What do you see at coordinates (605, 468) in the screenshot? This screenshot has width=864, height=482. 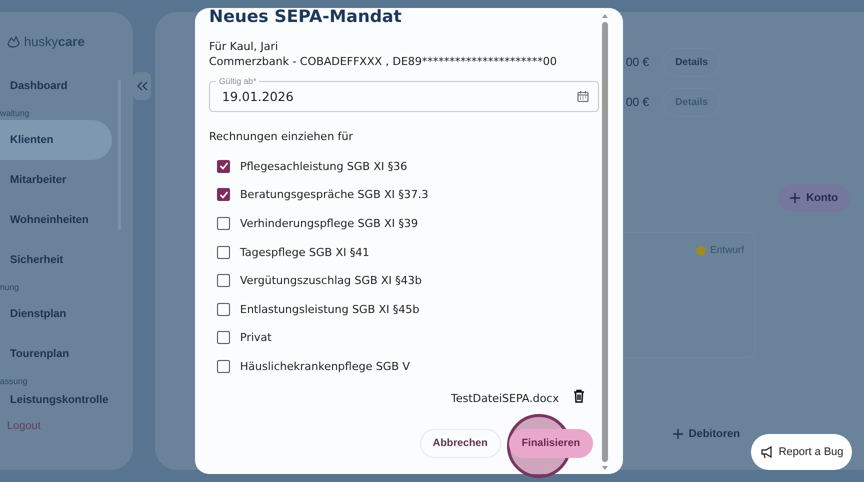 I see `arrow-down-icon` at bounding box center [605, 468].